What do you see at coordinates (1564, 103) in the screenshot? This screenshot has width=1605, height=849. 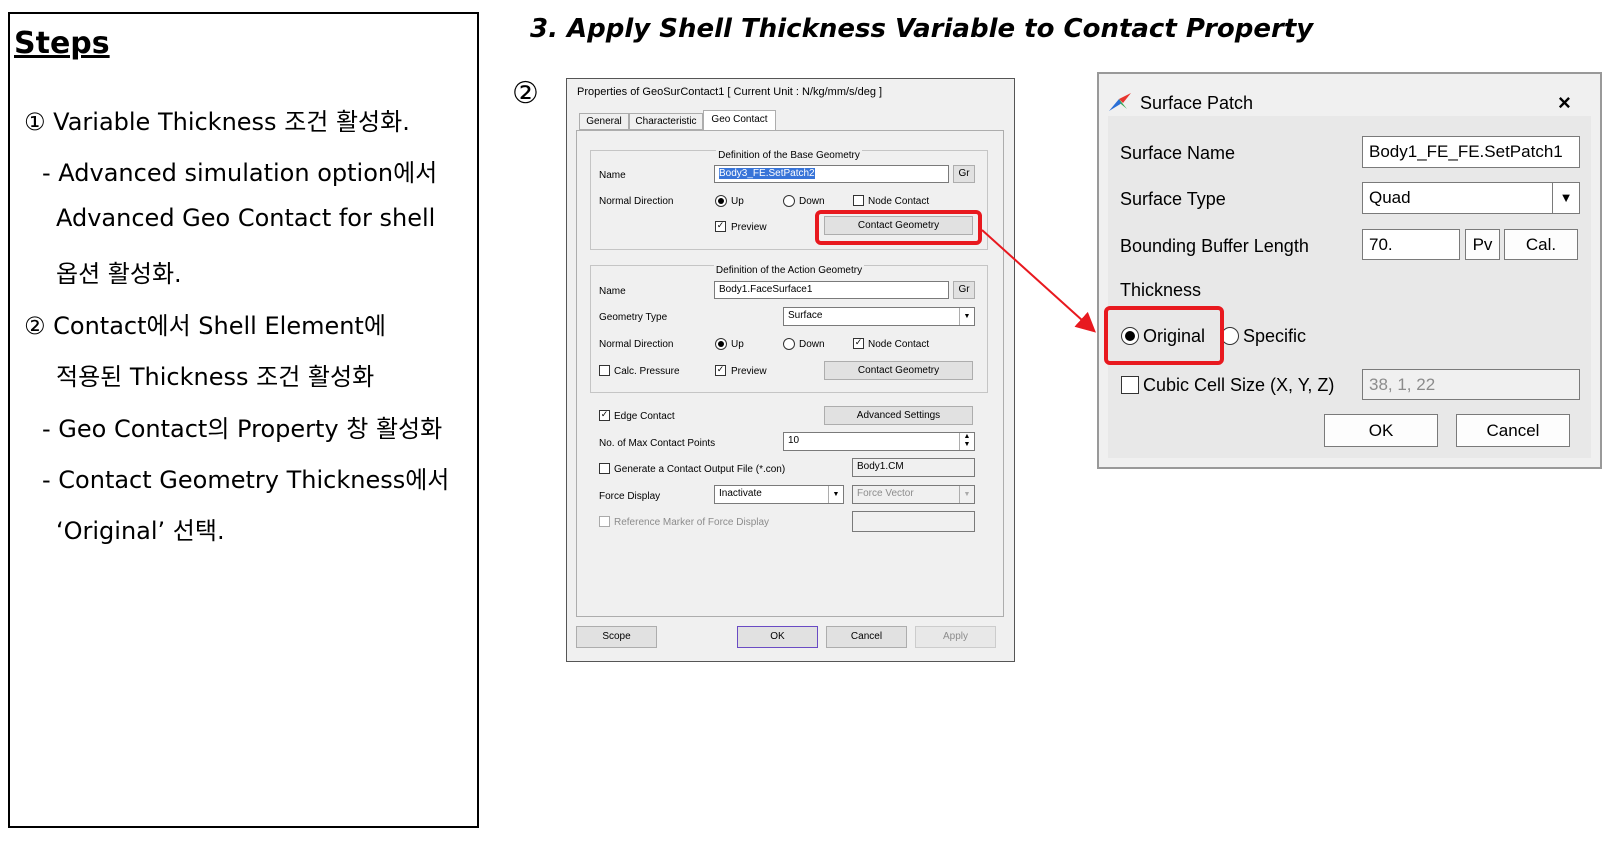 I see `close-icon: ×` at bounding box center [1564, 103].